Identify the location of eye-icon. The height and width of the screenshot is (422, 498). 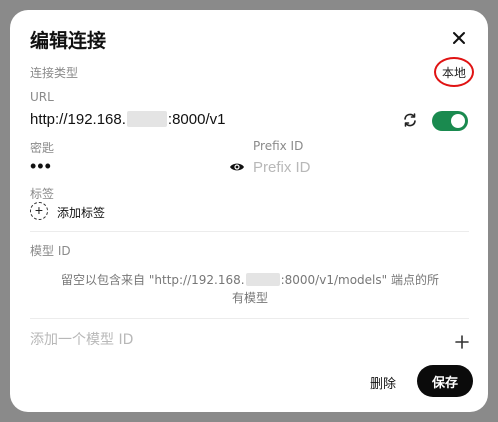
(237, 167).